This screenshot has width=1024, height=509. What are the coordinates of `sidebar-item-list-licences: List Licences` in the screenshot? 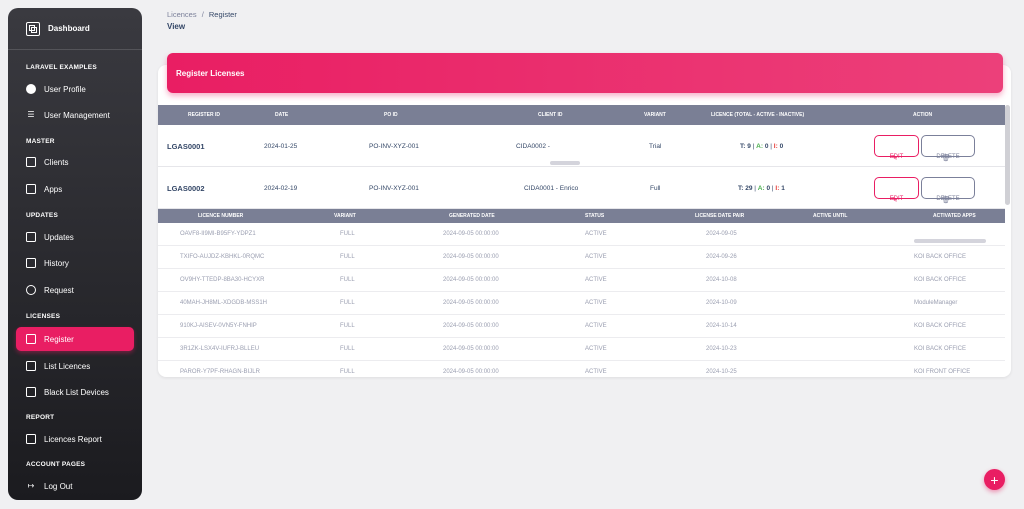 It's located at (75, 366).